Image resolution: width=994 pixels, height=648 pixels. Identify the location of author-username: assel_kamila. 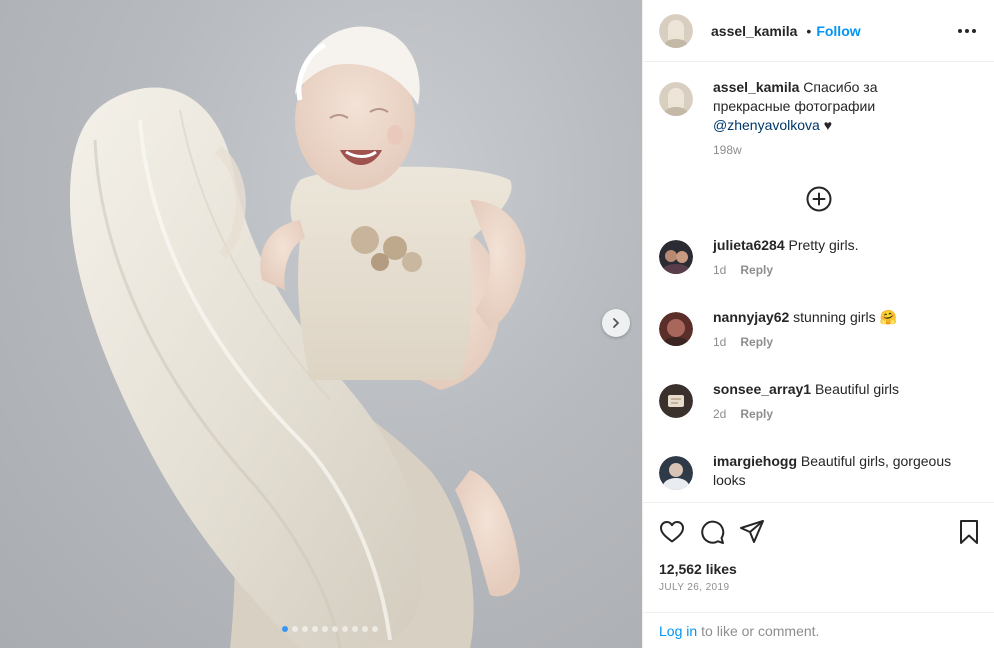
(754, 31).